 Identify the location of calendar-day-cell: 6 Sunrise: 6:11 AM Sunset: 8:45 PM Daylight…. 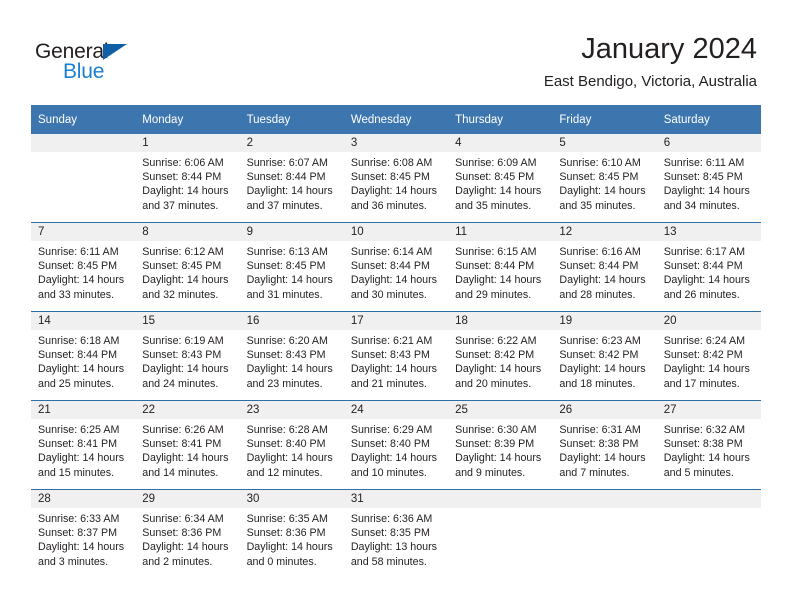
(708, 178).